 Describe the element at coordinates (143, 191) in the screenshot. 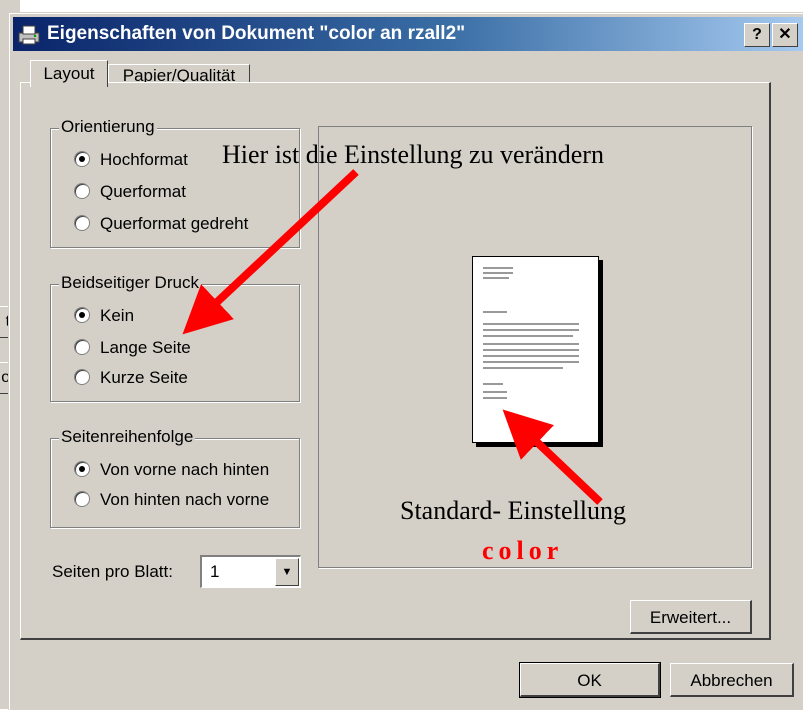

I see `radio-label: Querformat` at that location.